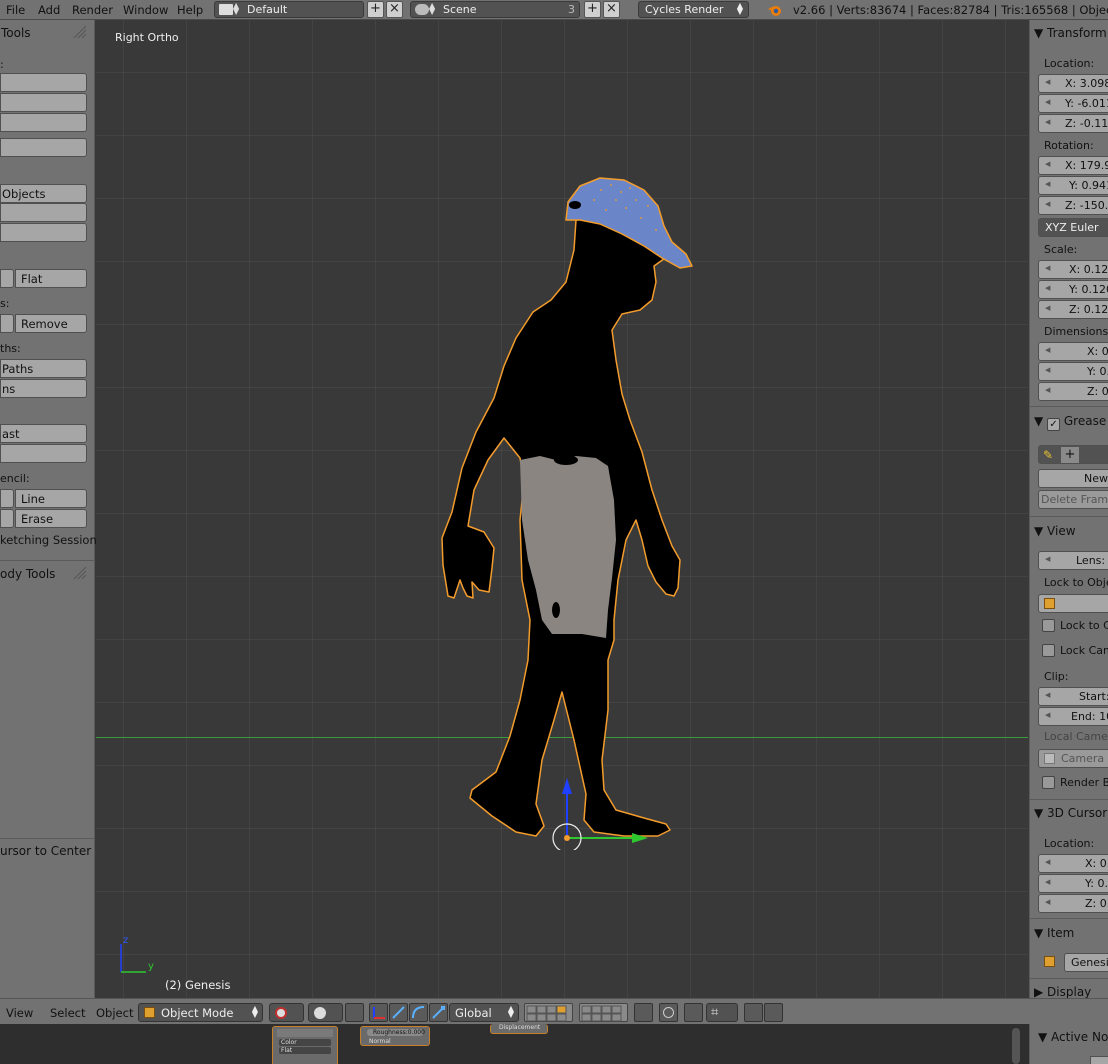  Describe the element at coordinates (1073, 716) in the screenshot. I see `clip-end-field: ◀End: 10` at that location.